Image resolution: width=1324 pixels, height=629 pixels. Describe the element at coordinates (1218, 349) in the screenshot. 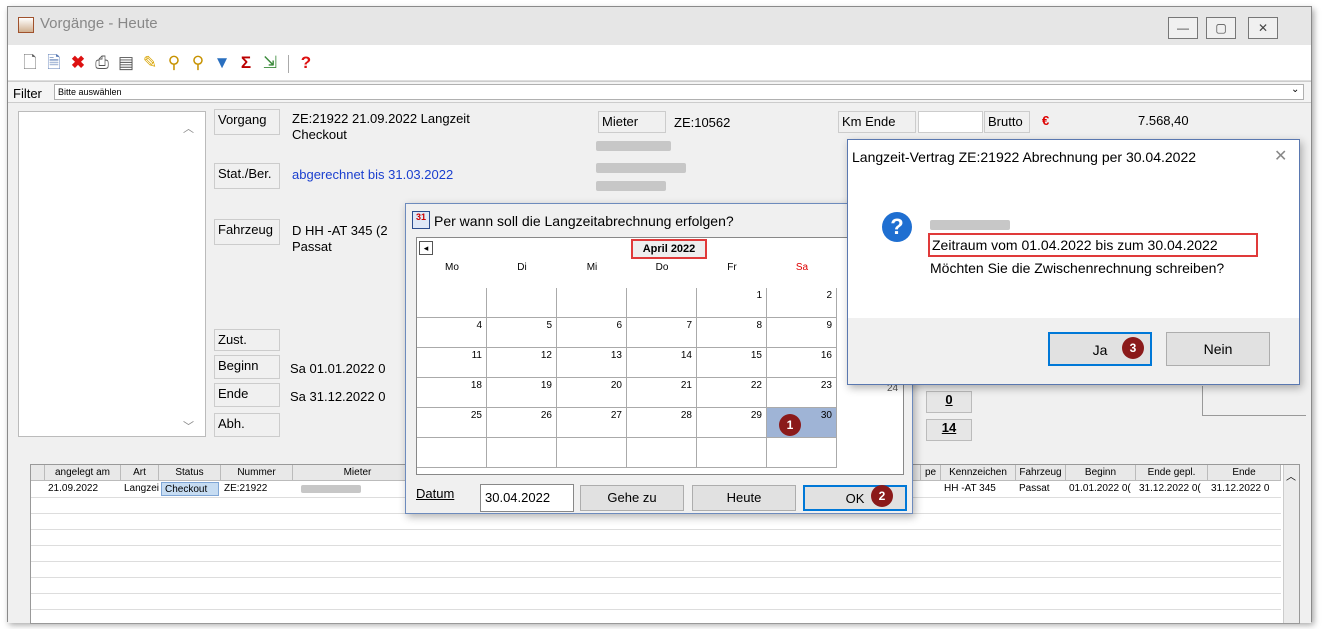

I see `no-button: Nein` at that location.